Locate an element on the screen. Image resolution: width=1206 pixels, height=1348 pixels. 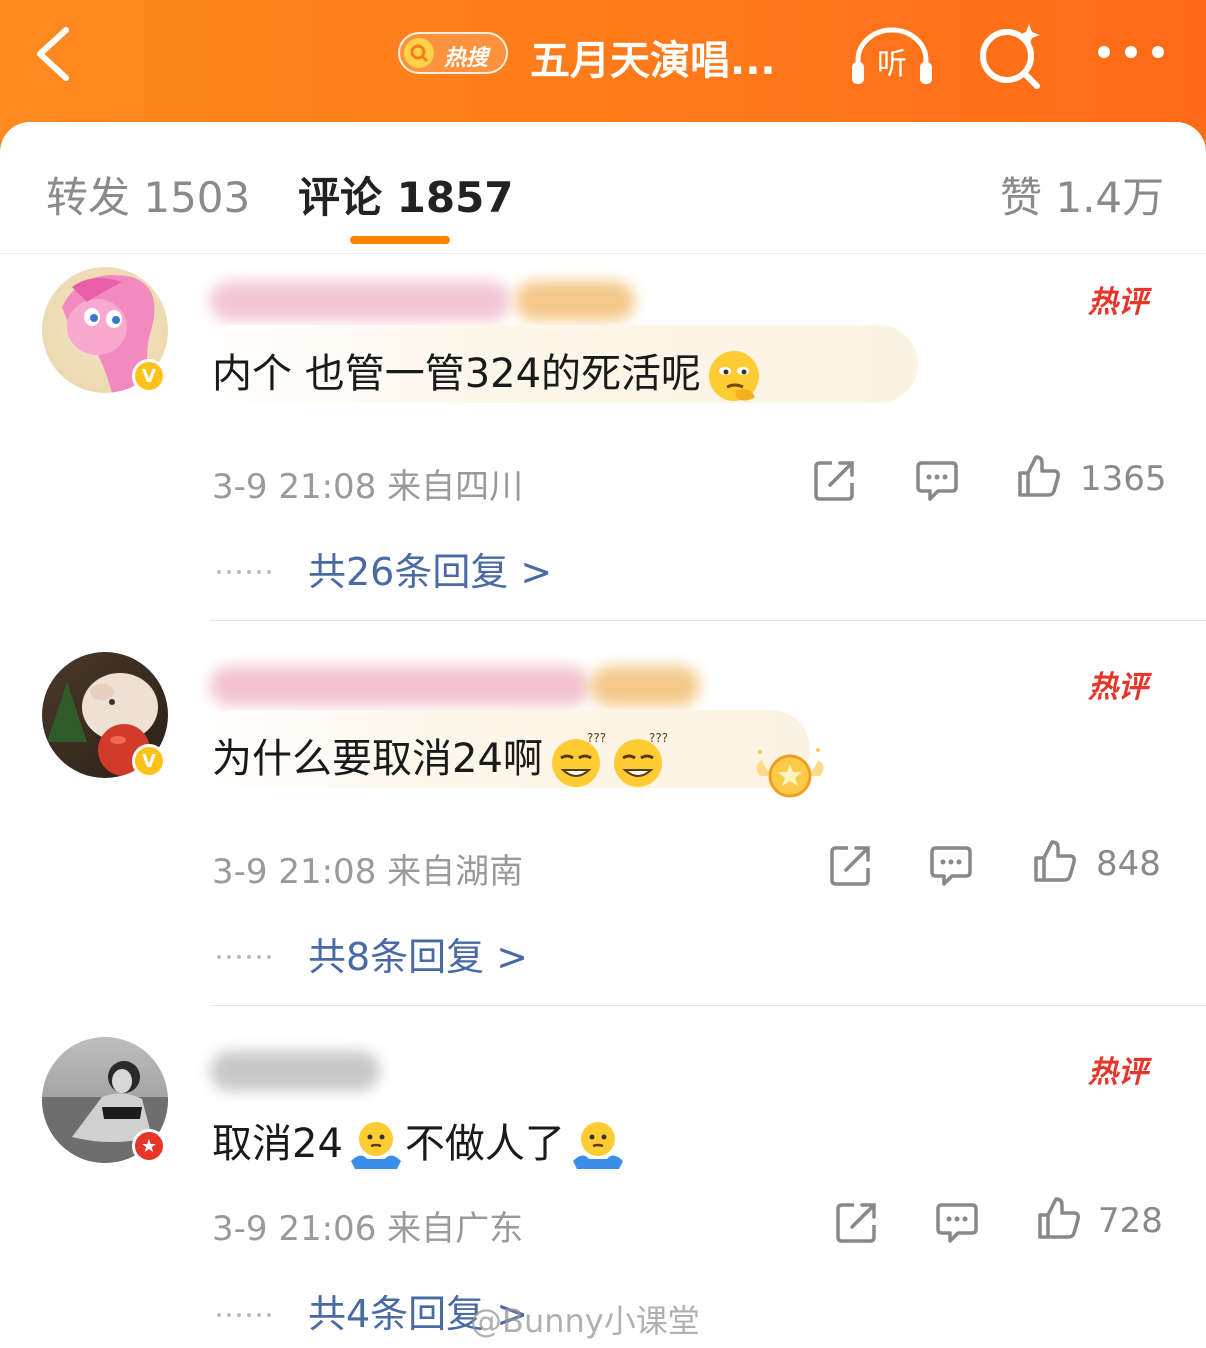
comment-meta: 3-9 21:08 来自湖南 is located at coordinates (368, 872).